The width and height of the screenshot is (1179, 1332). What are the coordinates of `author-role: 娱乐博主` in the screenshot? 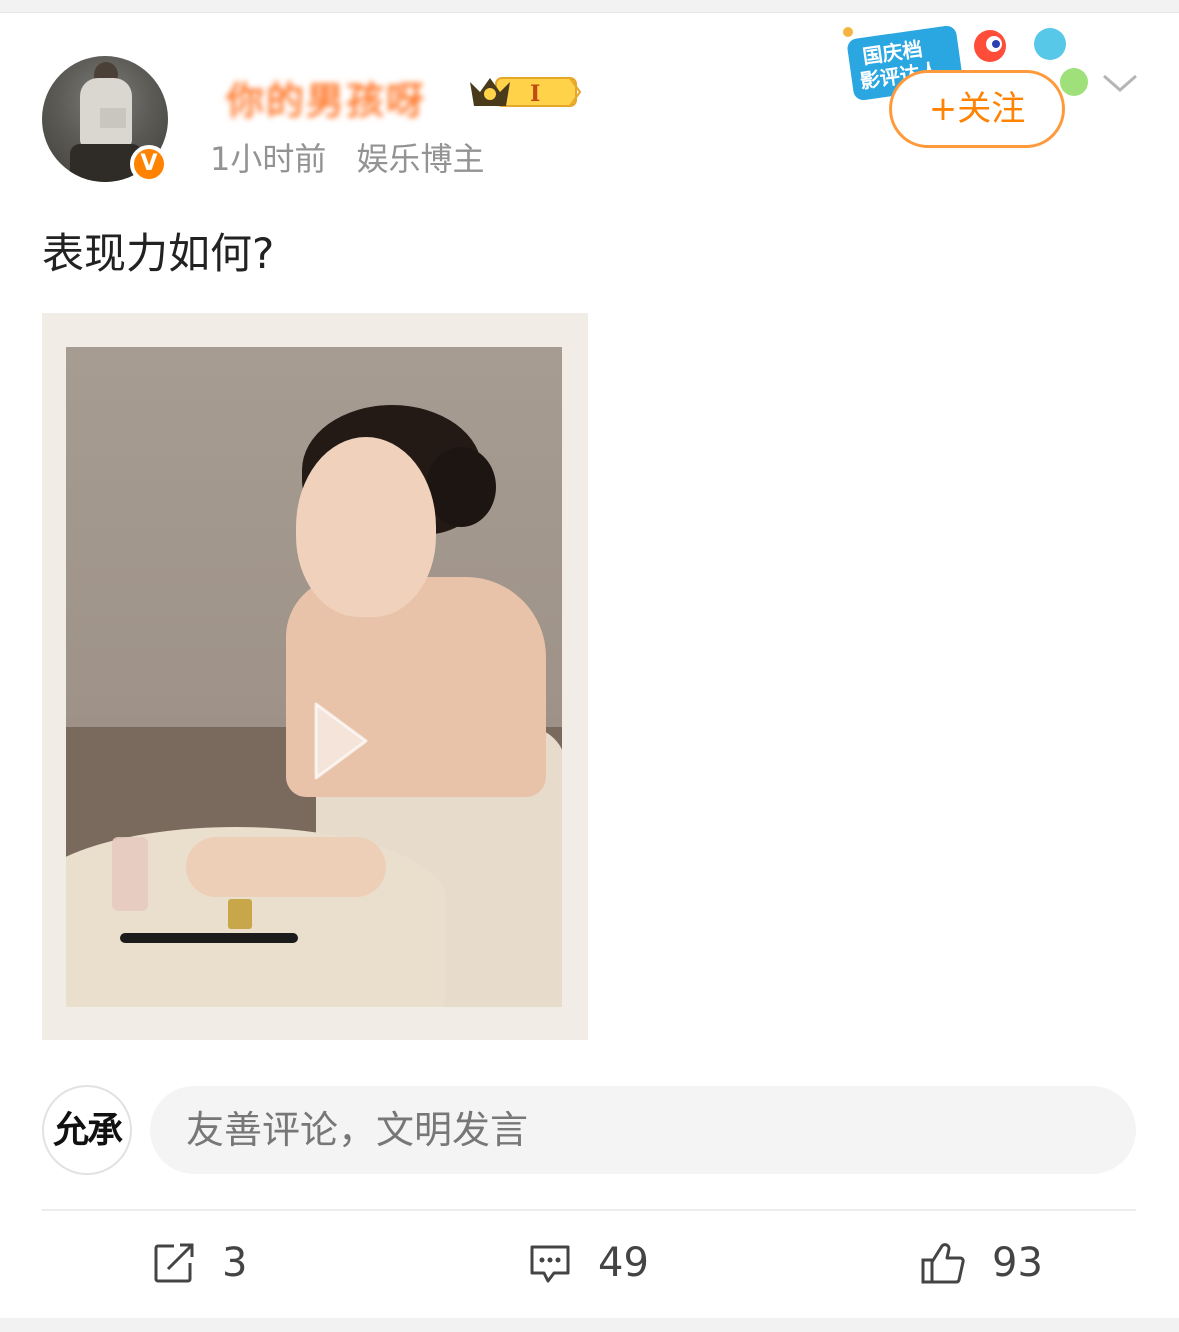 It's located at (420, 159).